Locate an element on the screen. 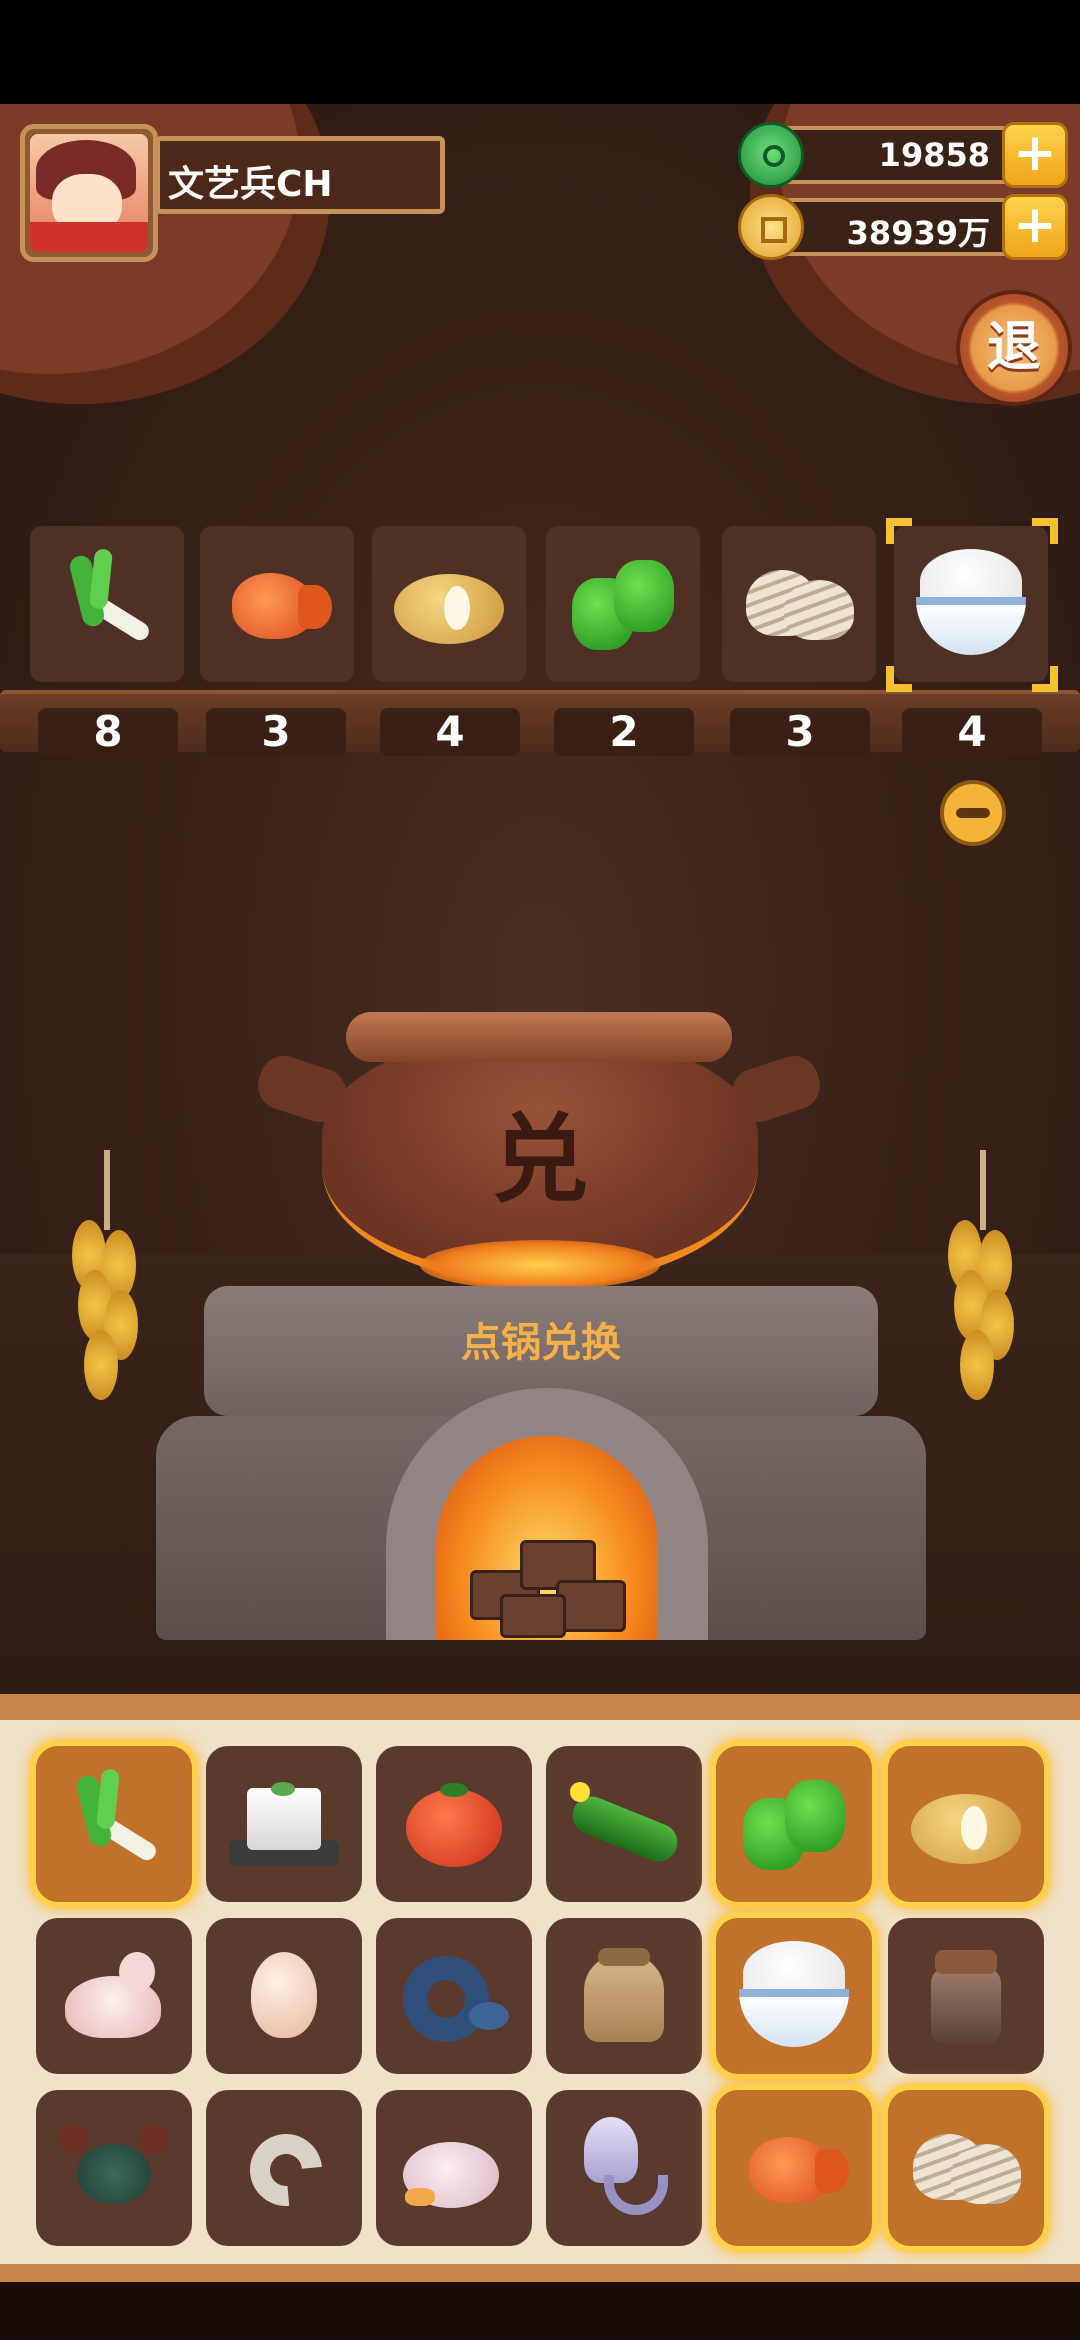 The width and height of the screenshot is (1080, 2340). shrimp-icon is located at coordinates (285, 2169).